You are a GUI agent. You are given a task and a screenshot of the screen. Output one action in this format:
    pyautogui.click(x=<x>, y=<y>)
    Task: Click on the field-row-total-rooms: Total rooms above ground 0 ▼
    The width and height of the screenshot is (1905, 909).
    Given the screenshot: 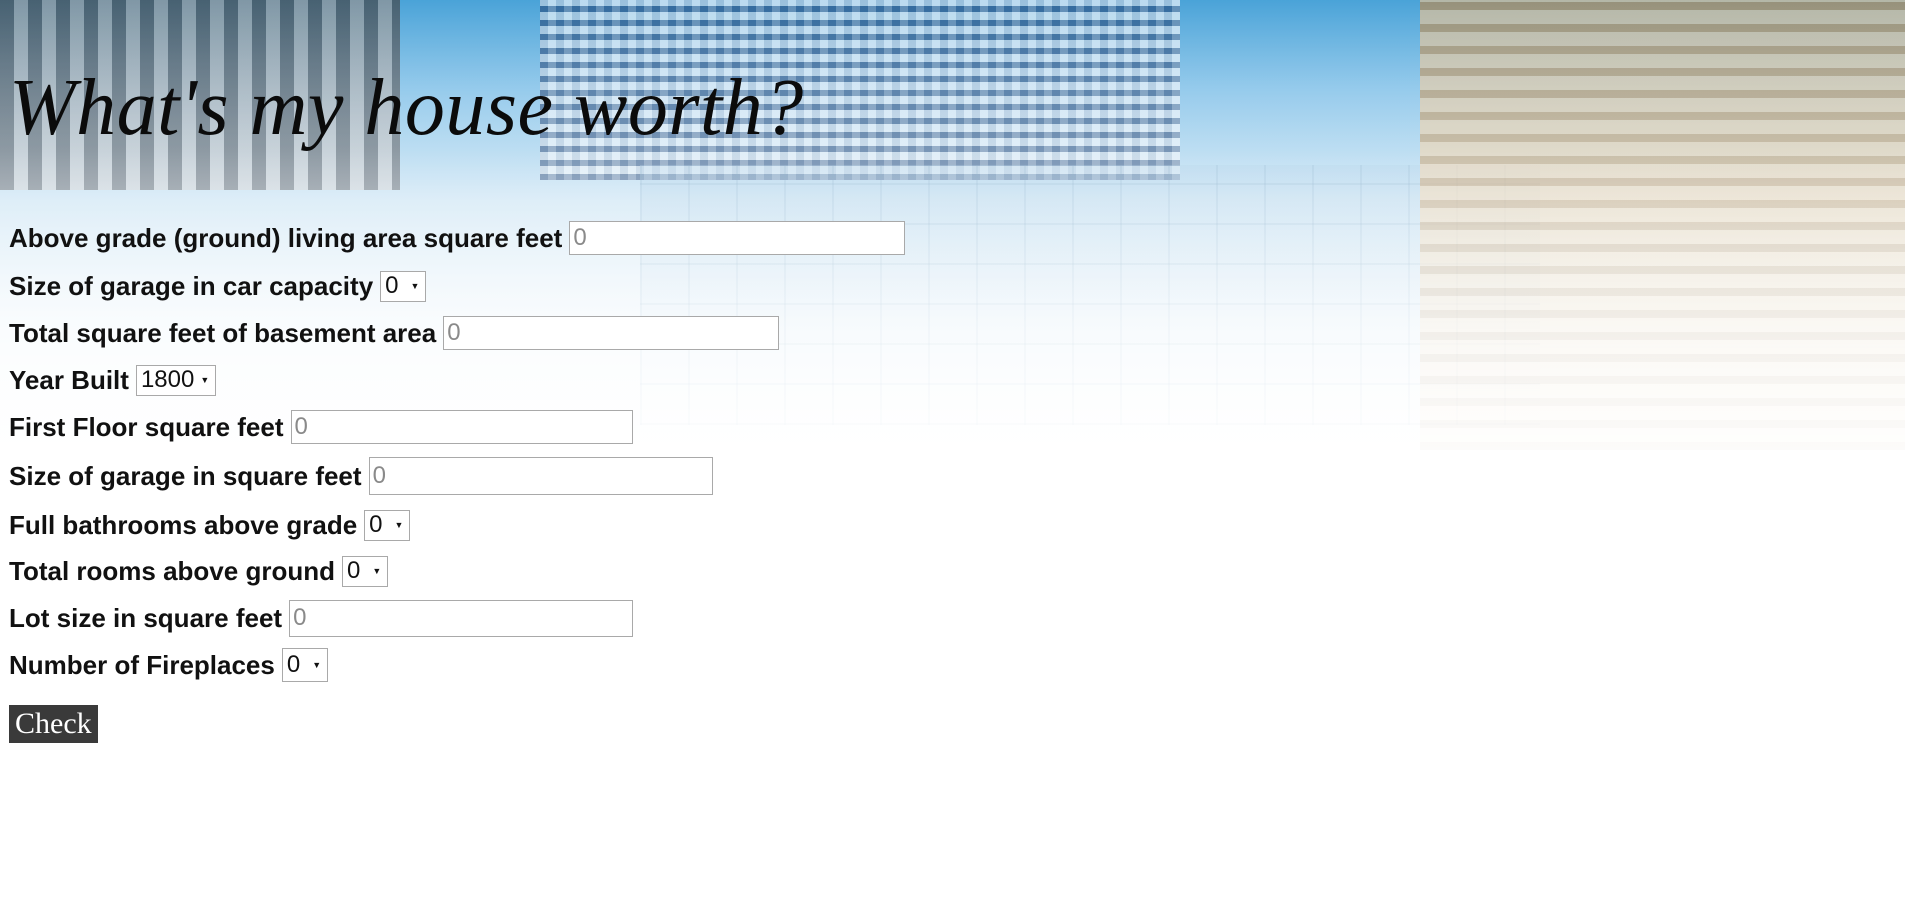 What is the action you would take?
    pyautogui.click(x=957, y=571)
    